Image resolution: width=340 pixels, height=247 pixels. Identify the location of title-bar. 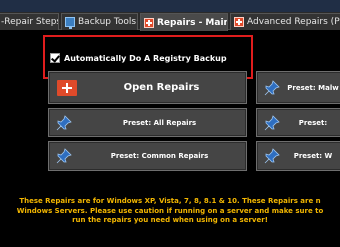
(170, 6).